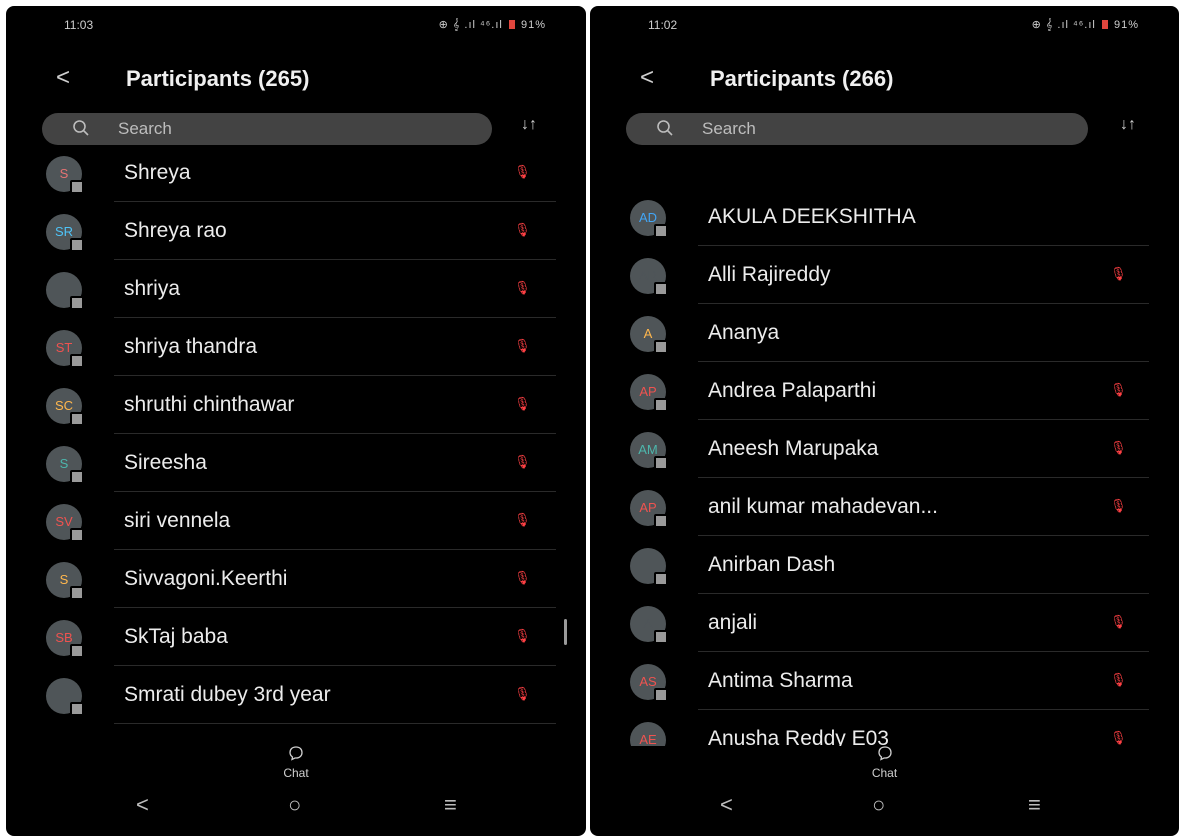  I want to click on participant-name: shriya thandra, so click(191, 346).